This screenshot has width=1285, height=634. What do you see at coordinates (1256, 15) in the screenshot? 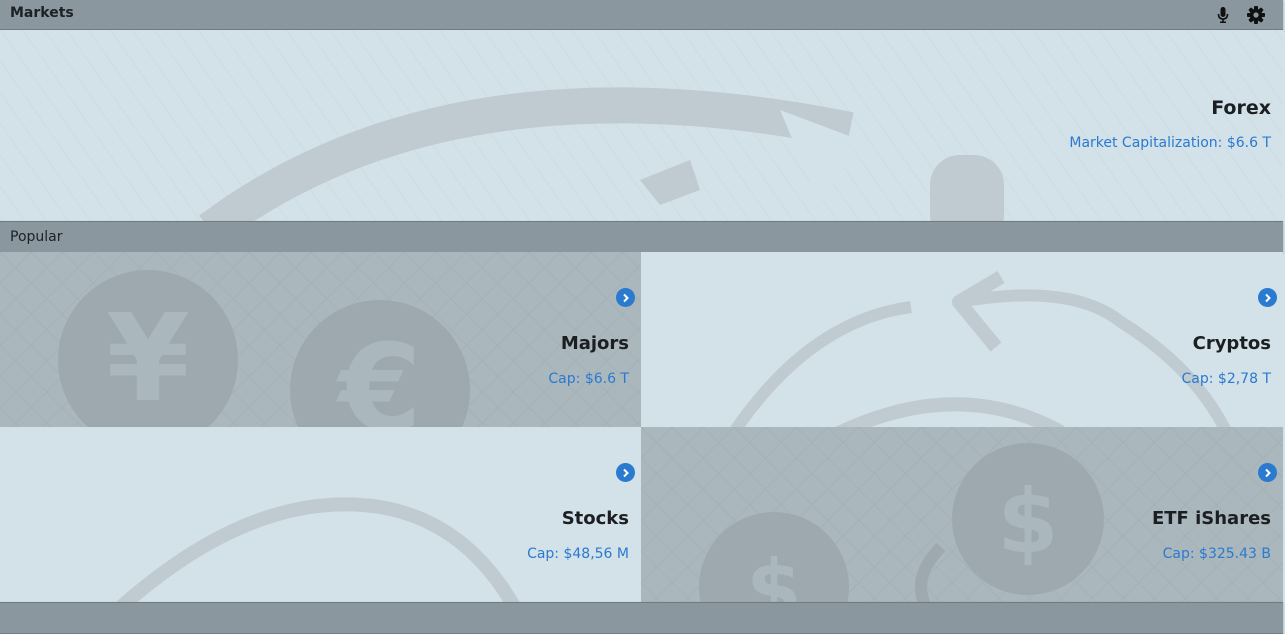
I see `gear-icon` at bounding box center [1256, 15].